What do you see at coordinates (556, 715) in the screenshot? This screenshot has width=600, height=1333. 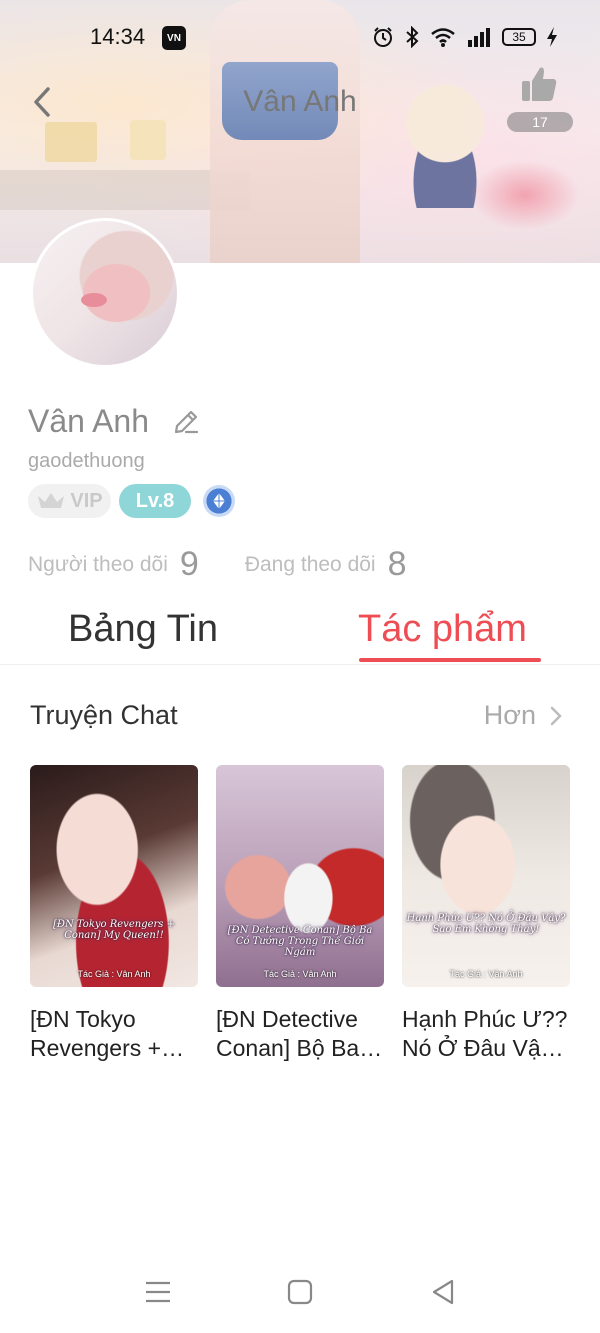 I see `chevron-right-icon` at bounding box center [556, 715].